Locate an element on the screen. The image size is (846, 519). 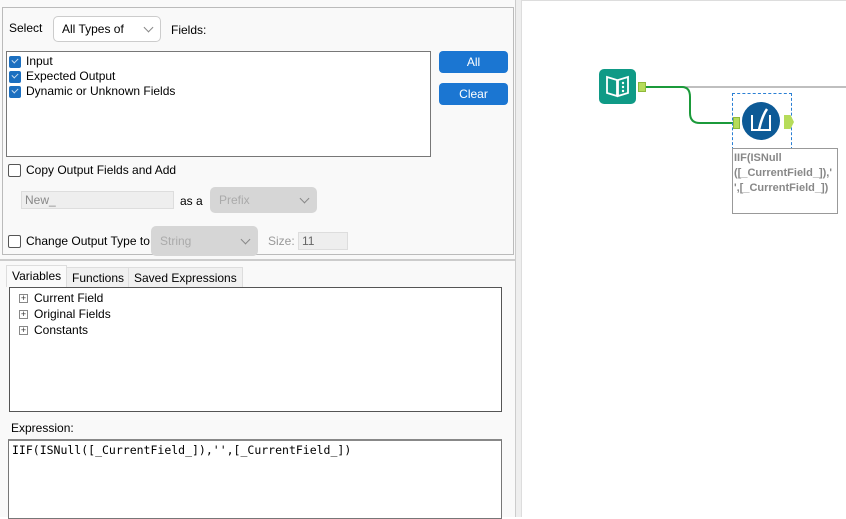
copy-output-checkbox: Copy Output Fields and Add is located at coordinates (92, 170).